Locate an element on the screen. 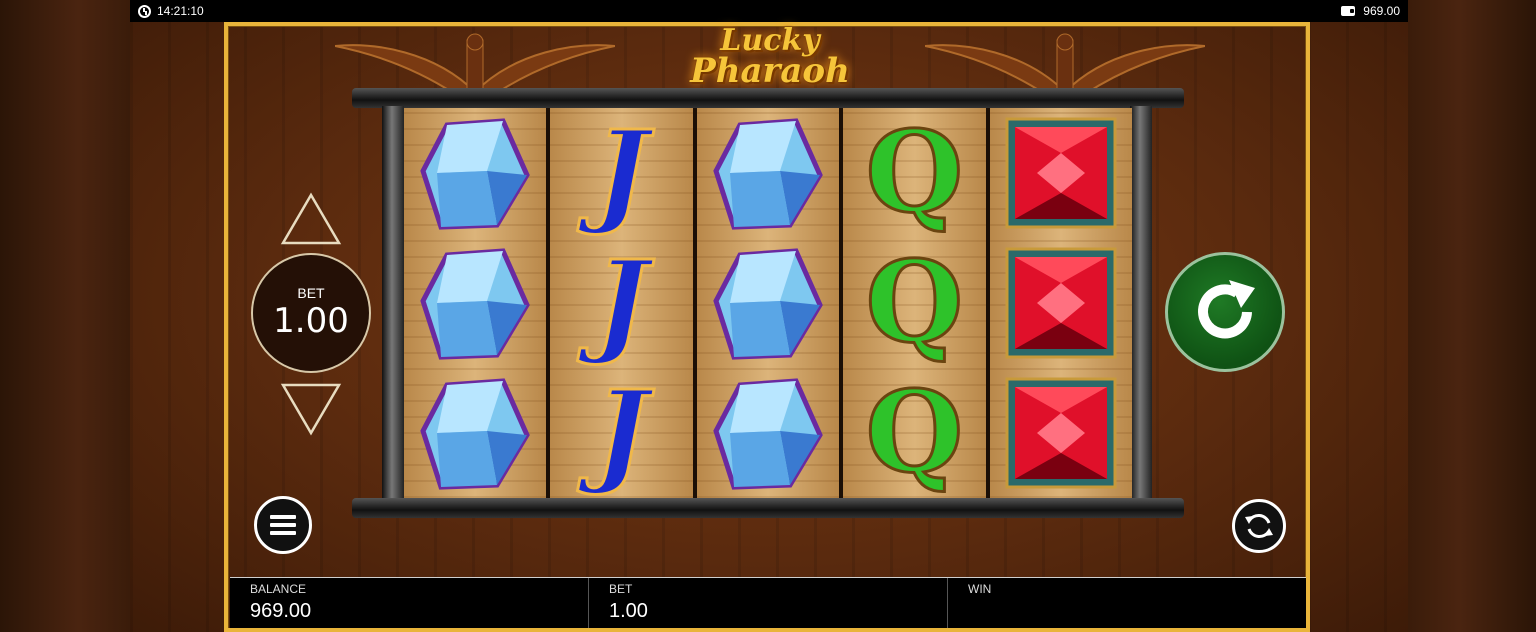  autoplay-icon is located at coordinates (1259, 526).